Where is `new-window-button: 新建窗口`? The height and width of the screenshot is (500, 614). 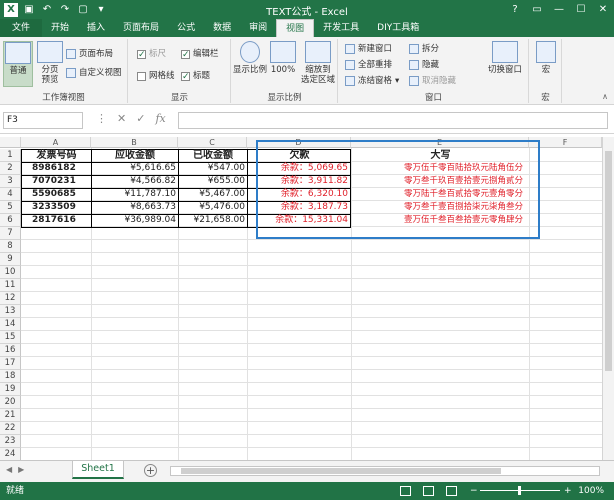
new-window-button: 新建窗口 is located at coordinates (368, 49).